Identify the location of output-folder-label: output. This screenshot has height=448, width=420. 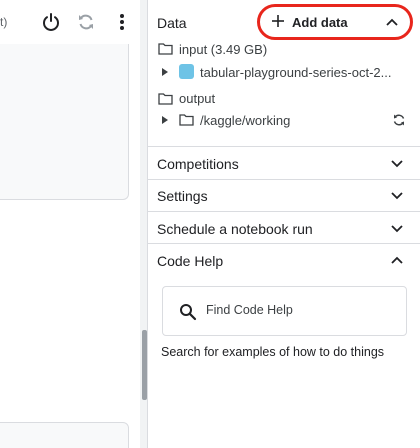
(197, 98).